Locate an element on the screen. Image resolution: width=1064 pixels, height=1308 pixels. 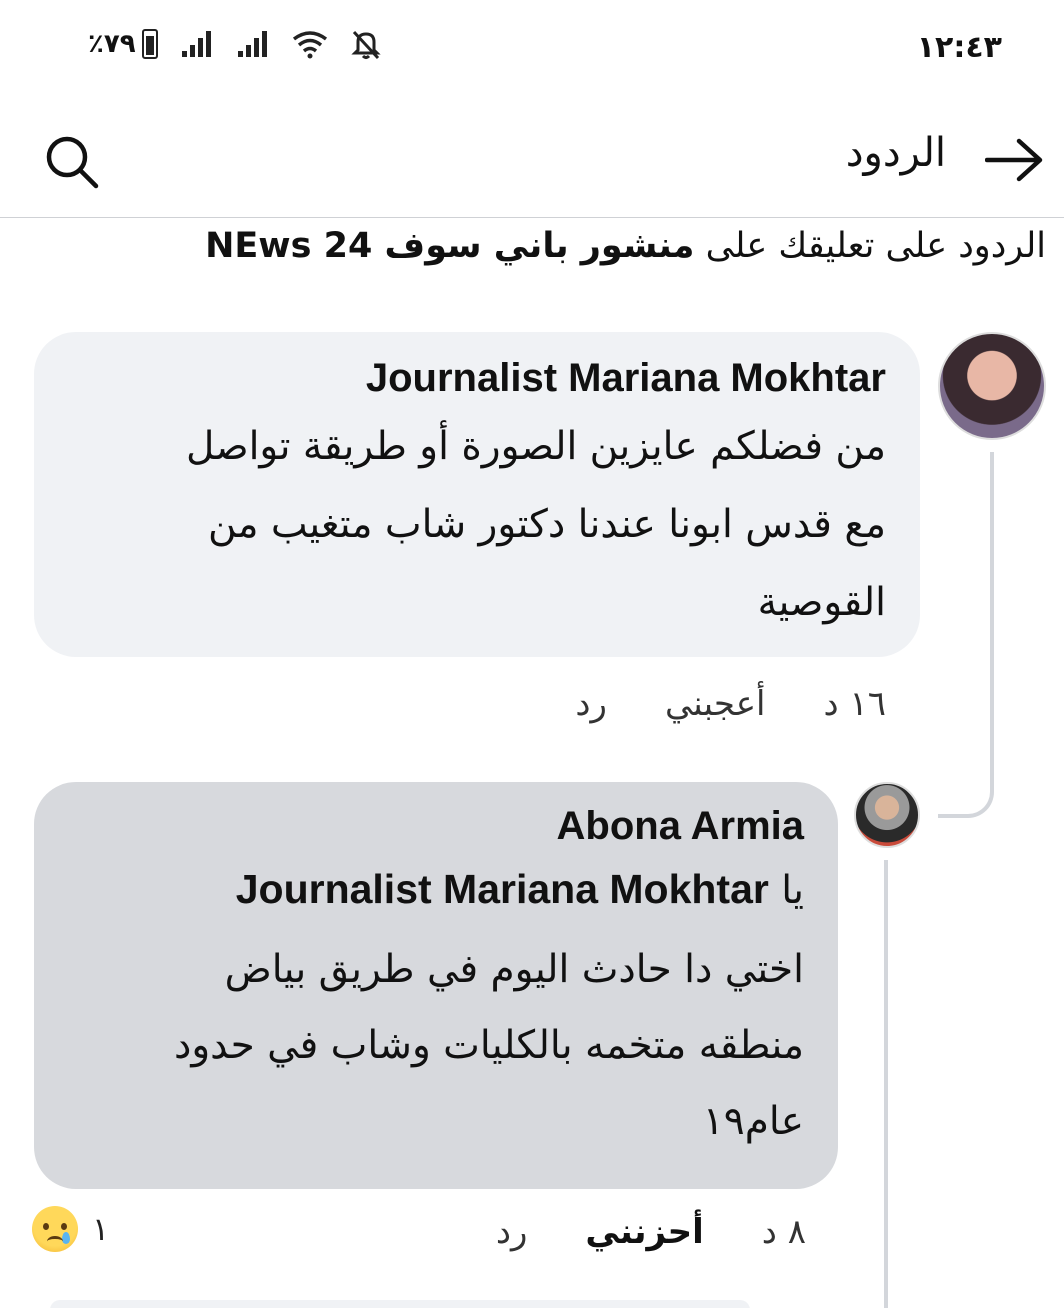
reaction-count: ١ is located at coordinates (101, 1229).